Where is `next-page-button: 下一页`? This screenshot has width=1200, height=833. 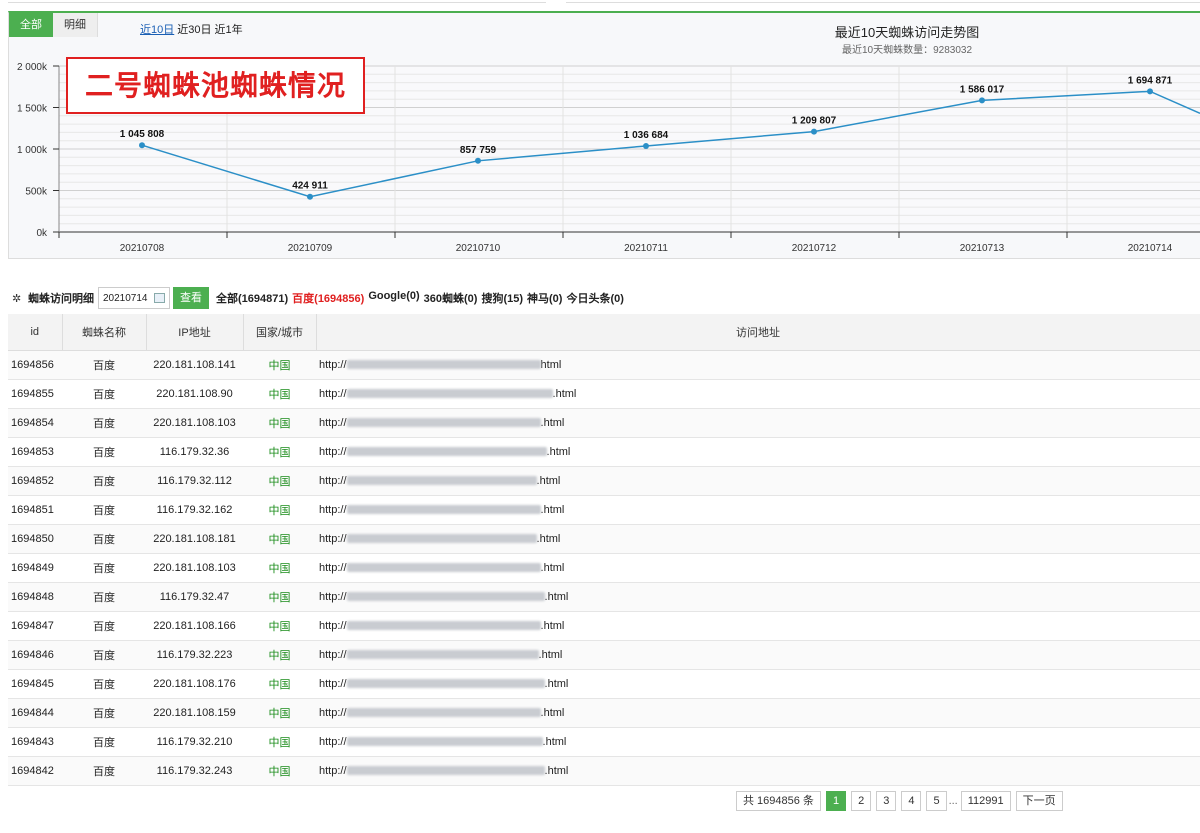 next-page-button: 下一页 is located at coordinates (1039, 801).